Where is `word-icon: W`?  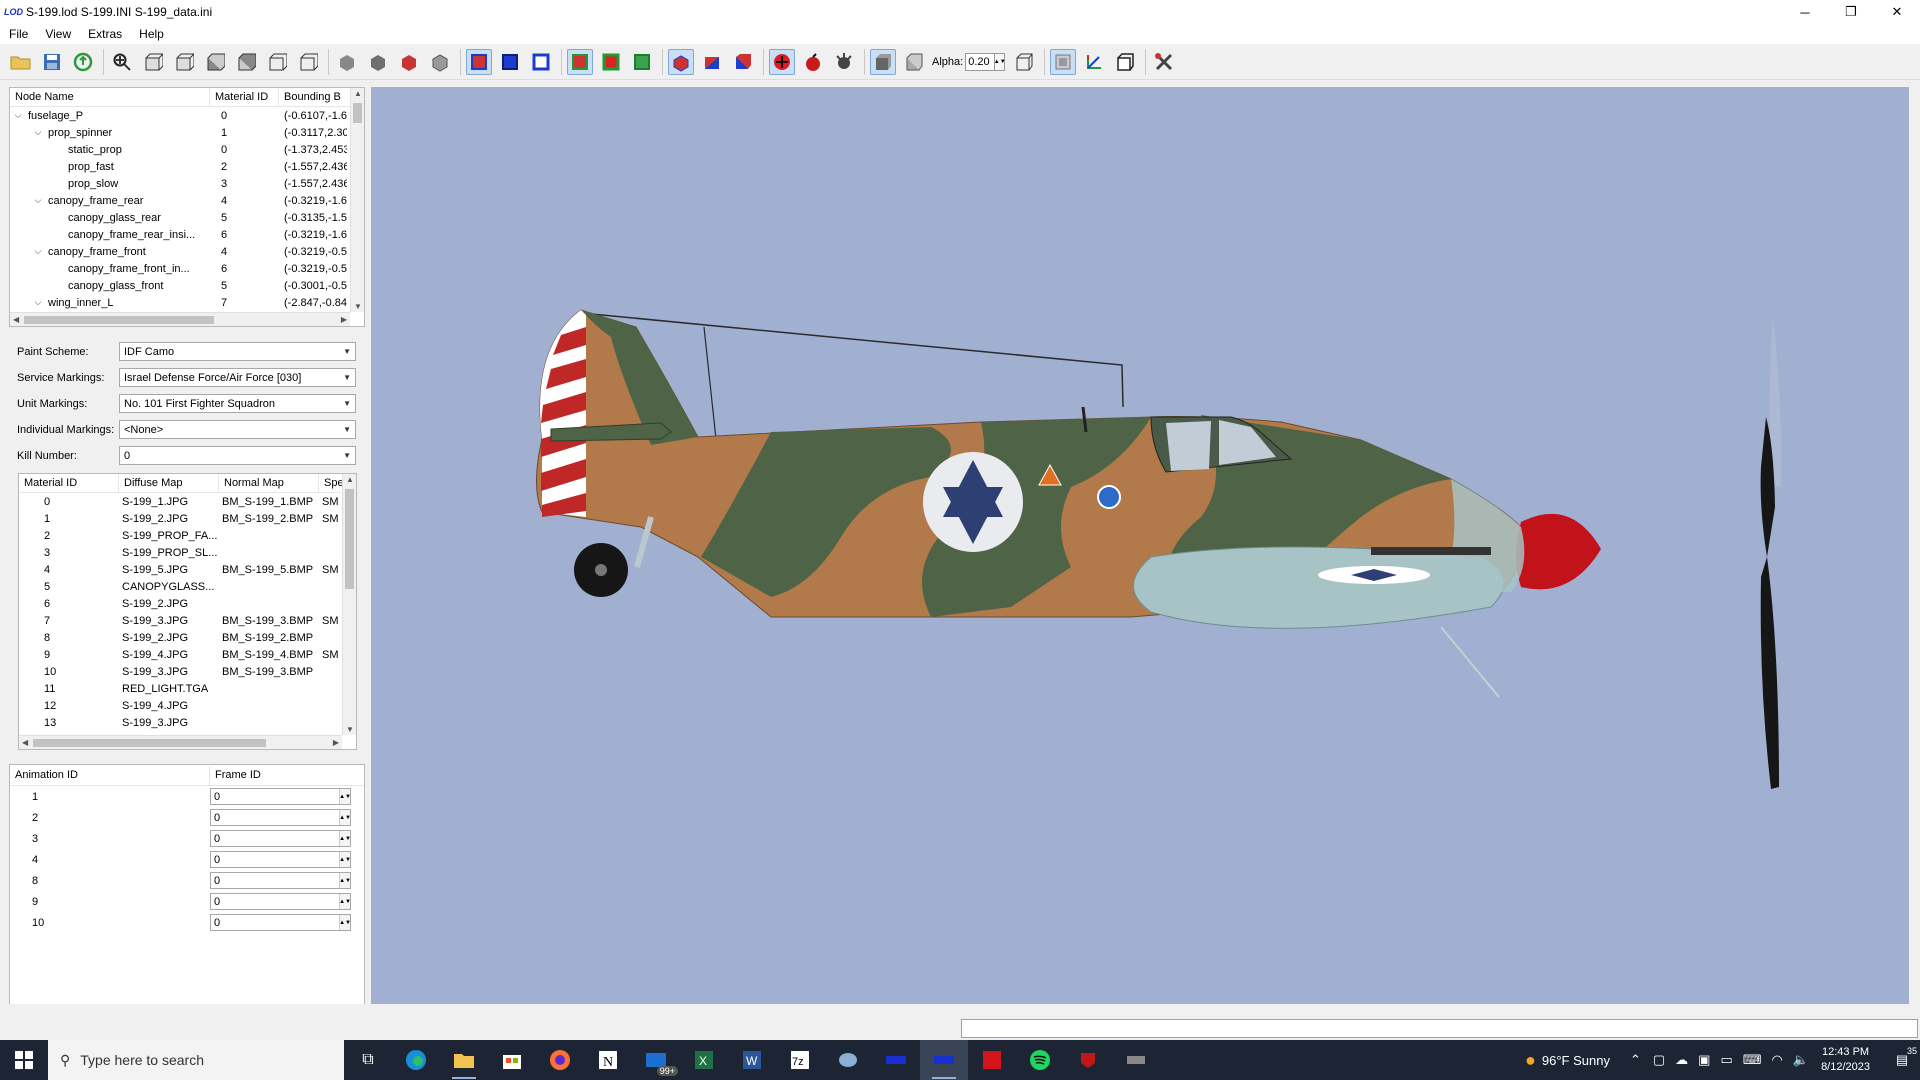
word-icon: W is located at coordinates (752, 1060).